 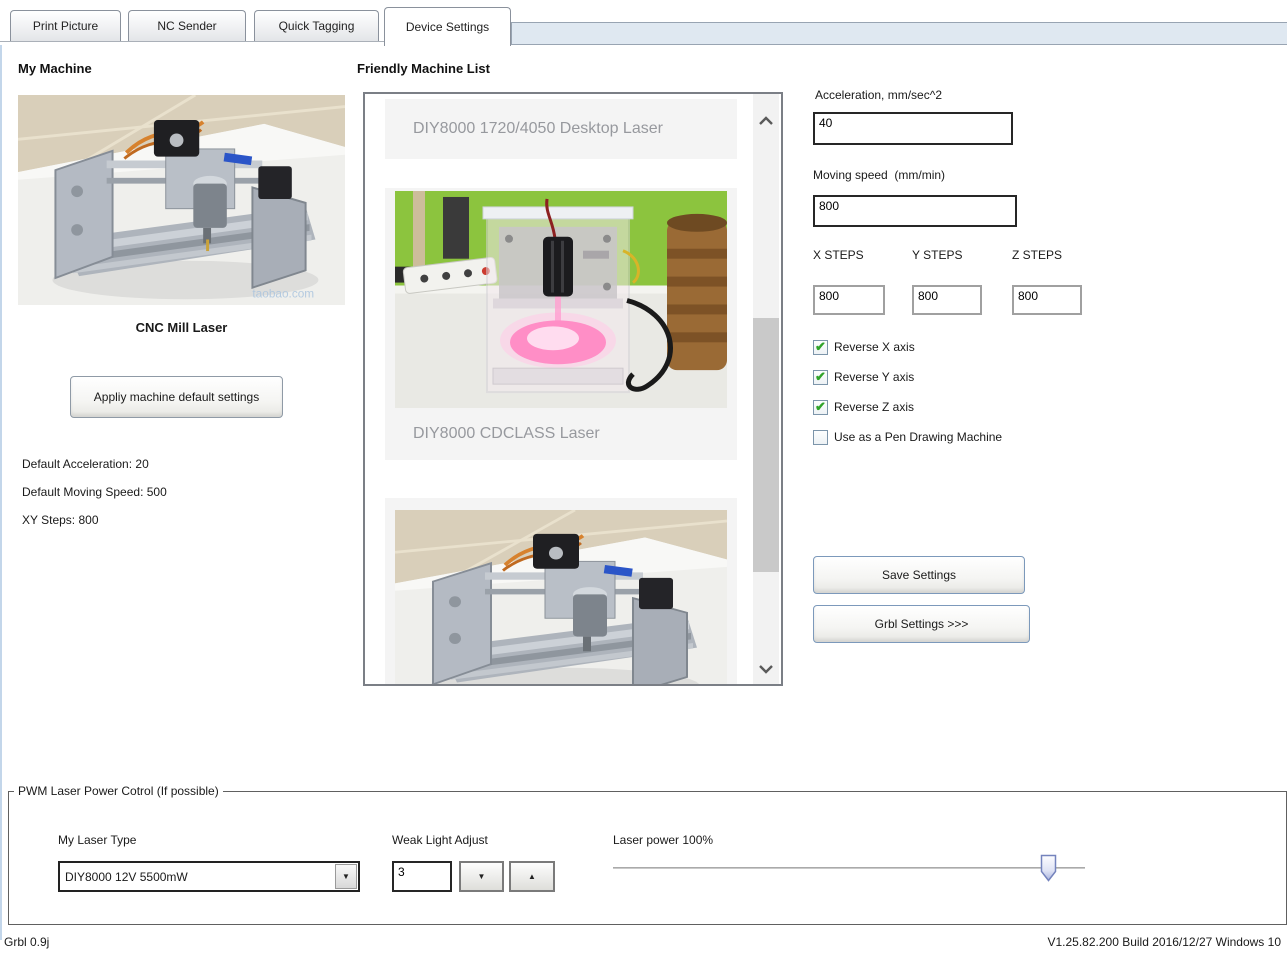 I want to click on tab-strip-filler, so click(x=899, y=33).